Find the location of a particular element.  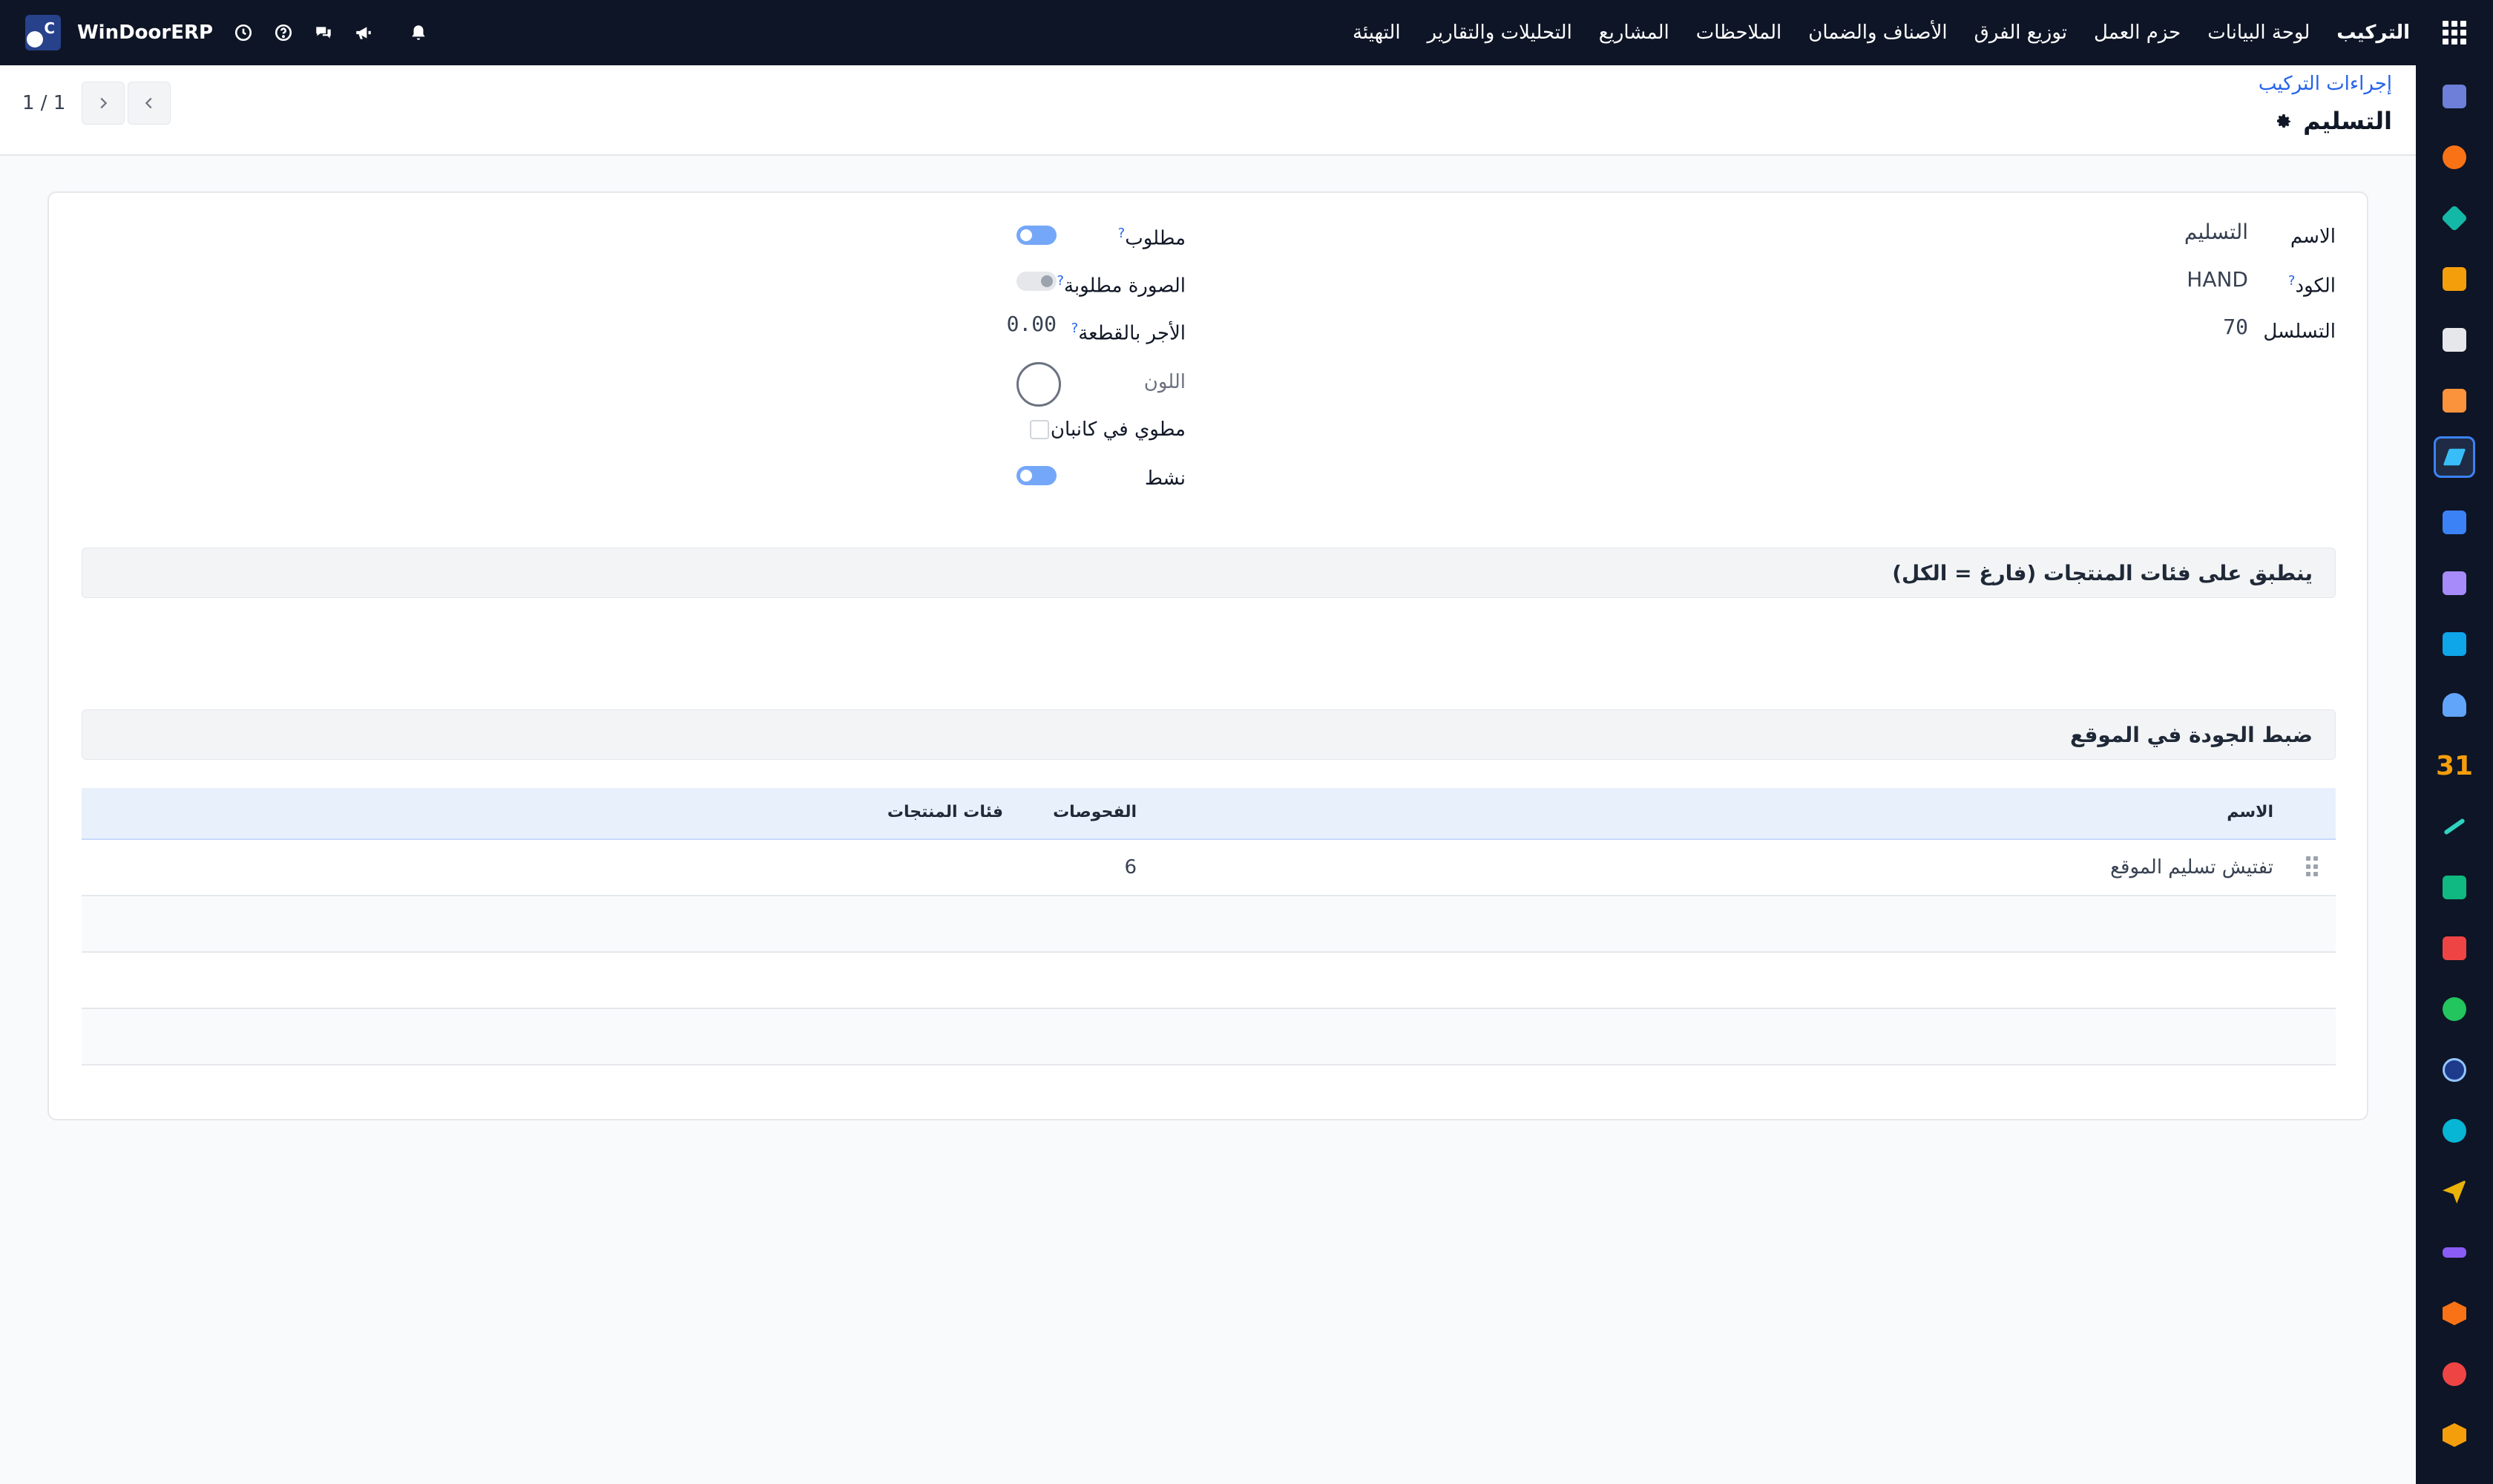

photo-required-toggle is located at coordinates (1036, 281).